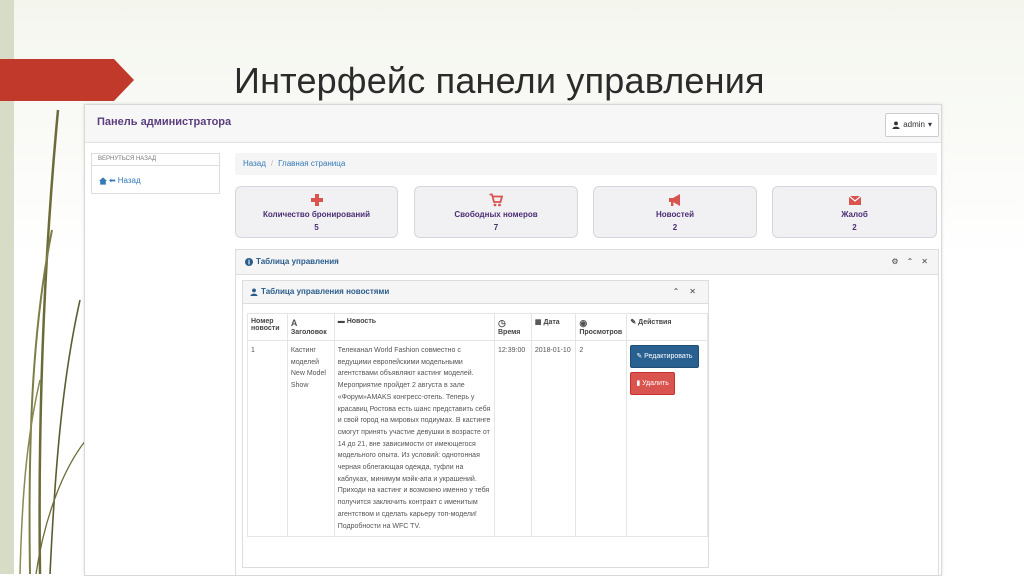 Image resolution: width=1024 pixels, height=576 pixels. I want to click on title-arrow-shape, so click(67, 80).